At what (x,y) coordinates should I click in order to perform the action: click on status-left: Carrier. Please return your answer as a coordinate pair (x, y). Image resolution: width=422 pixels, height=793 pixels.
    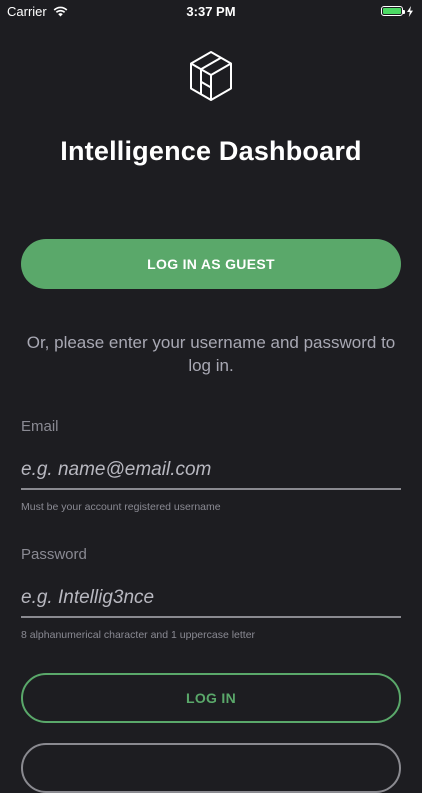
    Looking at the image, I should click on (34, 11).